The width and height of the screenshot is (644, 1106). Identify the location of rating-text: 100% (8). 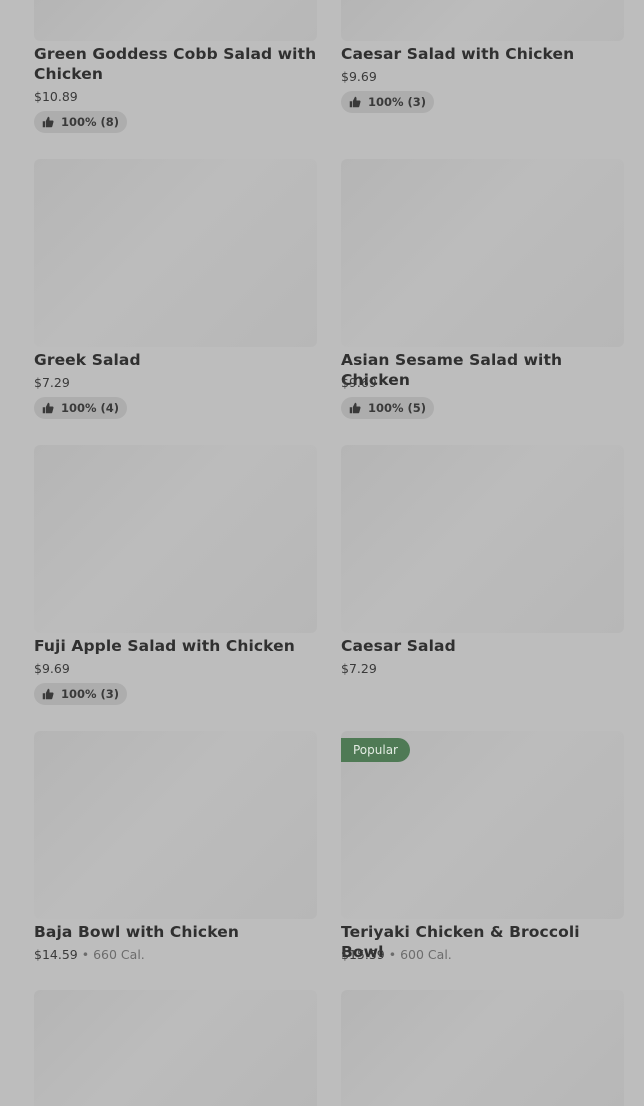
(90, 122).